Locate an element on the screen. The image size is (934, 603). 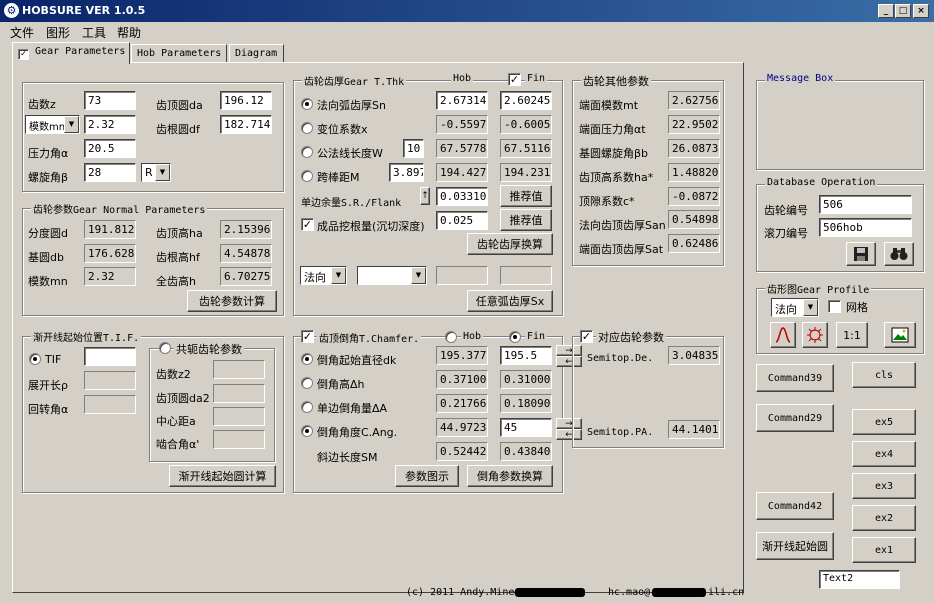
ex1-button: ex1 is located at coordinates (884, 550).